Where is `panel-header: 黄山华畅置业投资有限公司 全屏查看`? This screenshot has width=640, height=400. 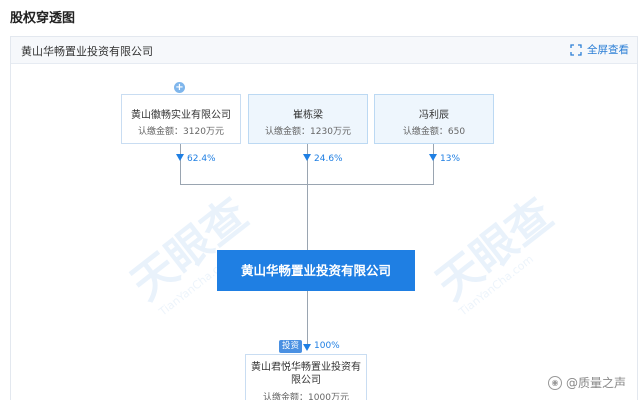
panel-header: 黄山华畅置业投资有限公司 全屏查看 is located at coordinates (324, 50).